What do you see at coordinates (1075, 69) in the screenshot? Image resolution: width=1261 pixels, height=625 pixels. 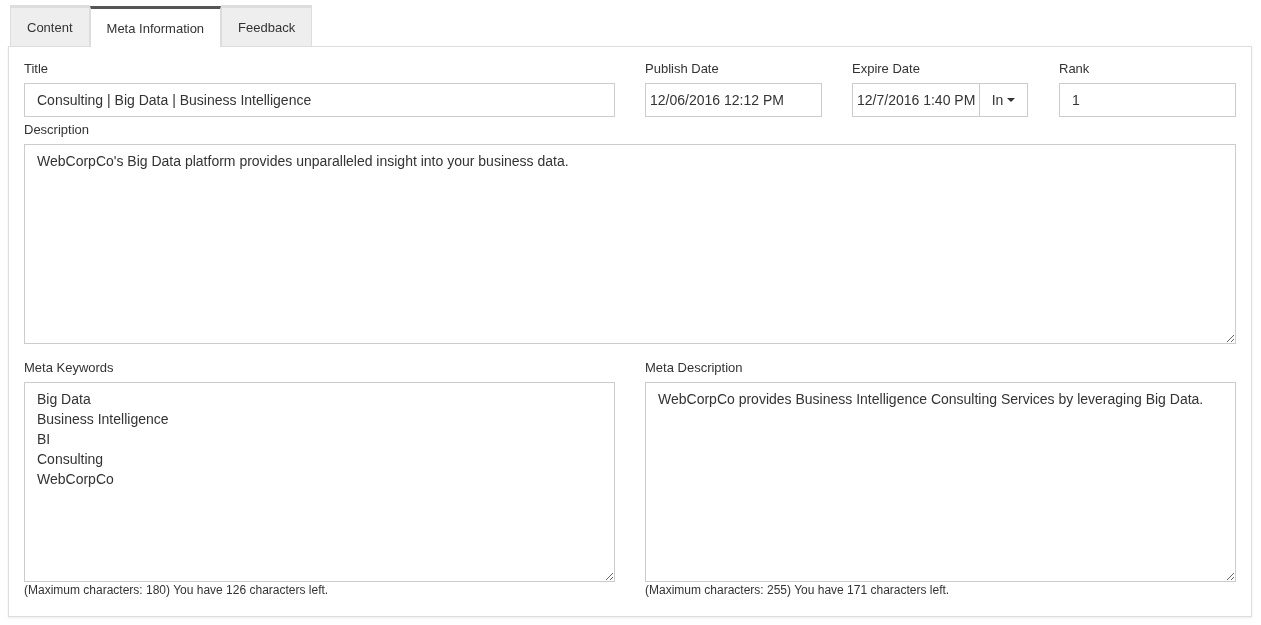 I see `field-label: Rank` at bounding box center [1075, 69].